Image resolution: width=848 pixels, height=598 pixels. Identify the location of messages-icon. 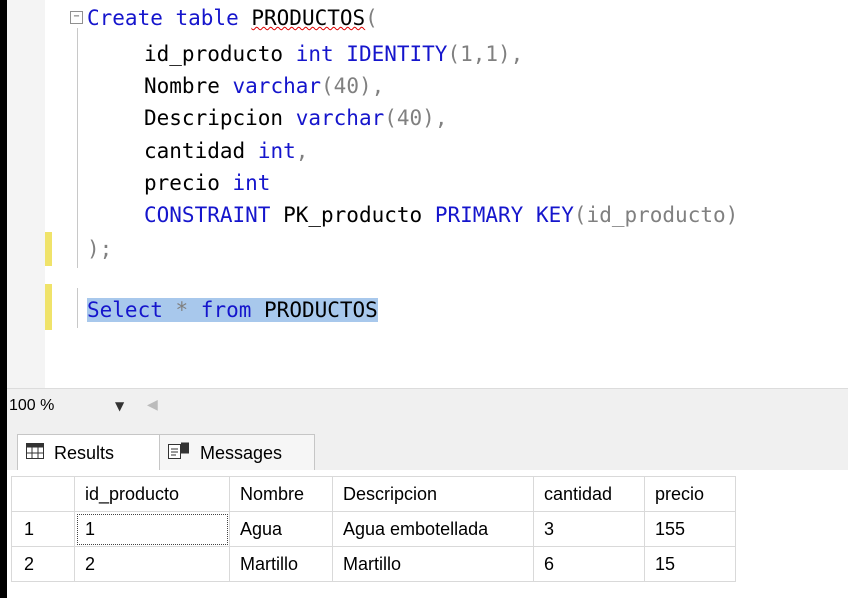
(179, 453).